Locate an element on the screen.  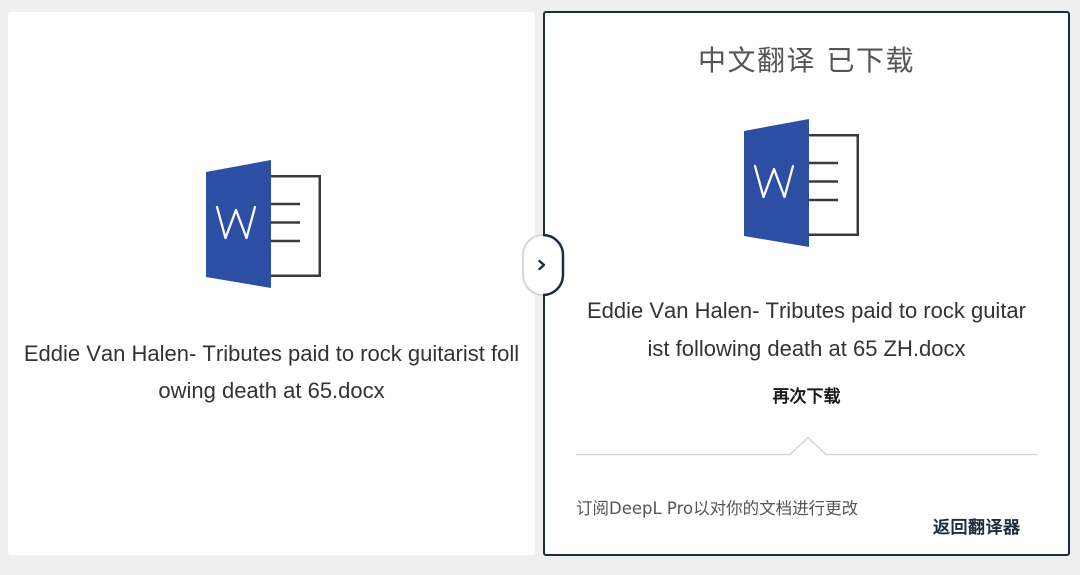
download-again-link: 再次下载 is located at coordinates (807, 397).